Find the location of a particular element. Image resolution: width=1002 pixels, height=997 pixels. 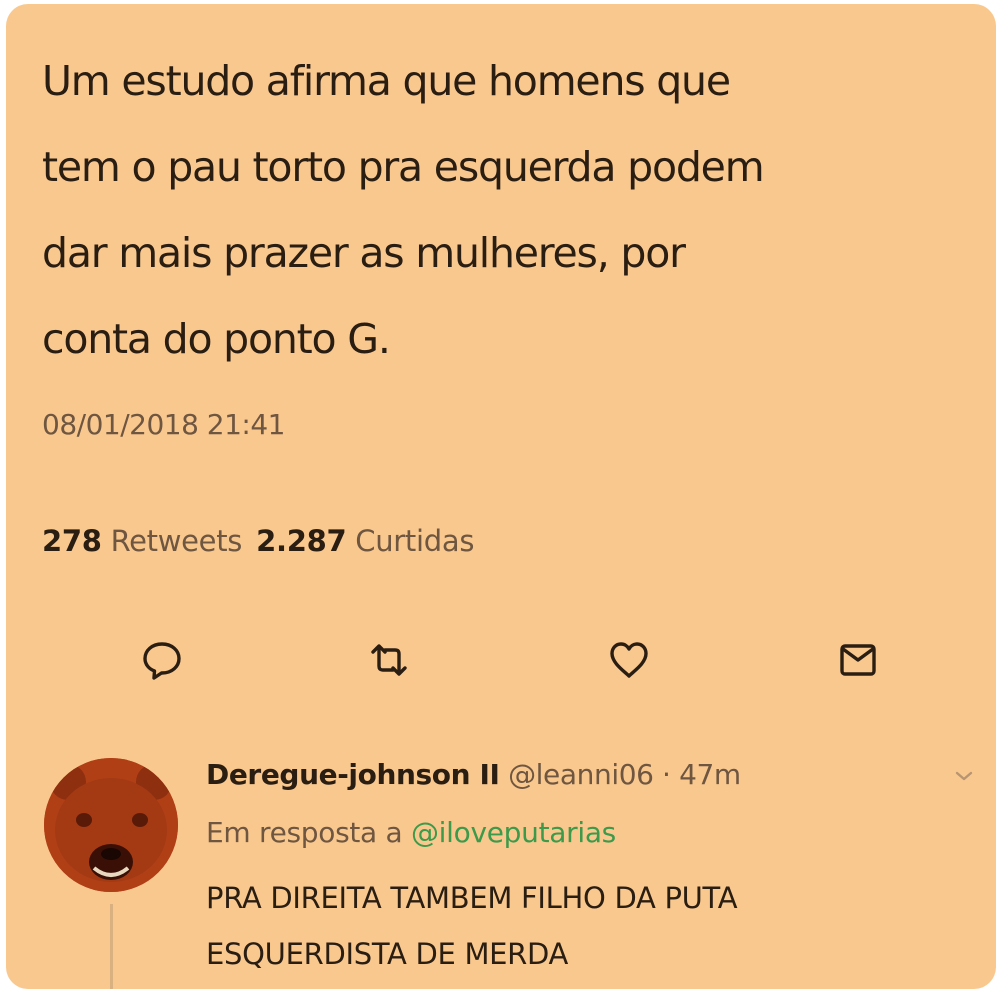

tweet-action-bar is located at coordinates (501, 664).